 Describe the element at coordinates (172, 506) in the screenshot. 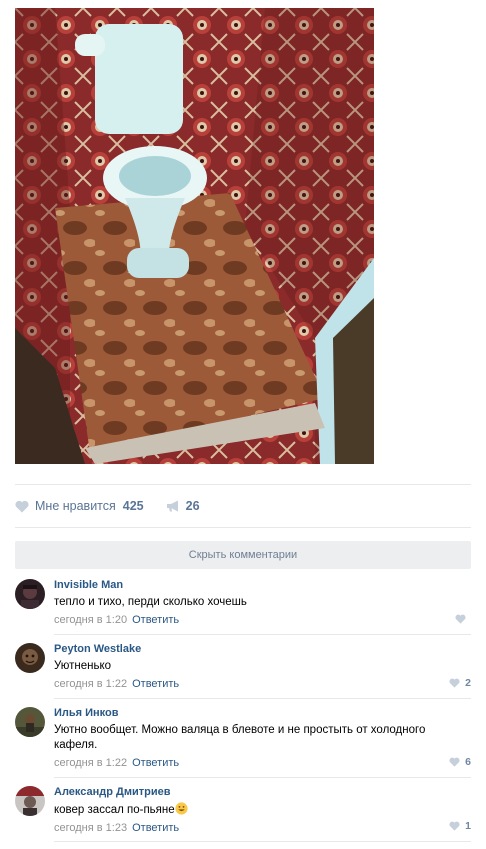

I see `megaphone-icon` at that location.